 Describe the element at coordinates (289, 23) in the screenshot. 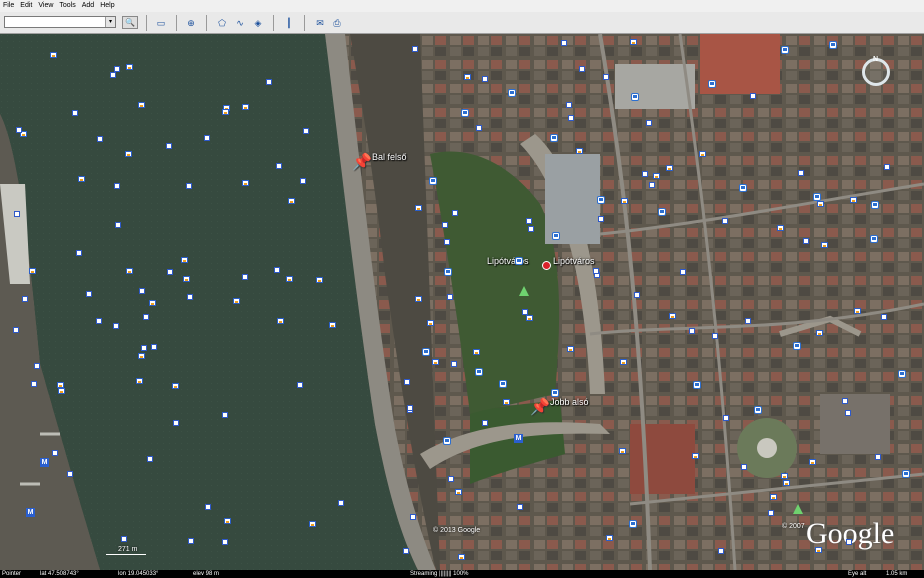

I see `ruler-icon: ┃` at that location.